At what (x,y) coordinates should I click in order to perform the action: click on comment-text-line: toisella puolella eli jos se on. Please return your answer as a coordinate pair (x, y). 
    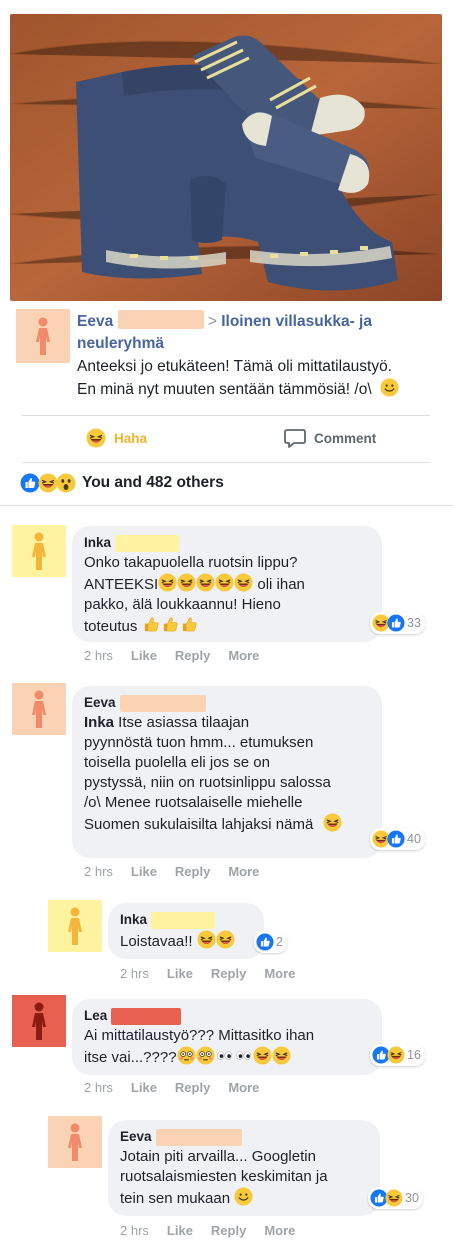
    Looking at the image, I should click on (177, 762).